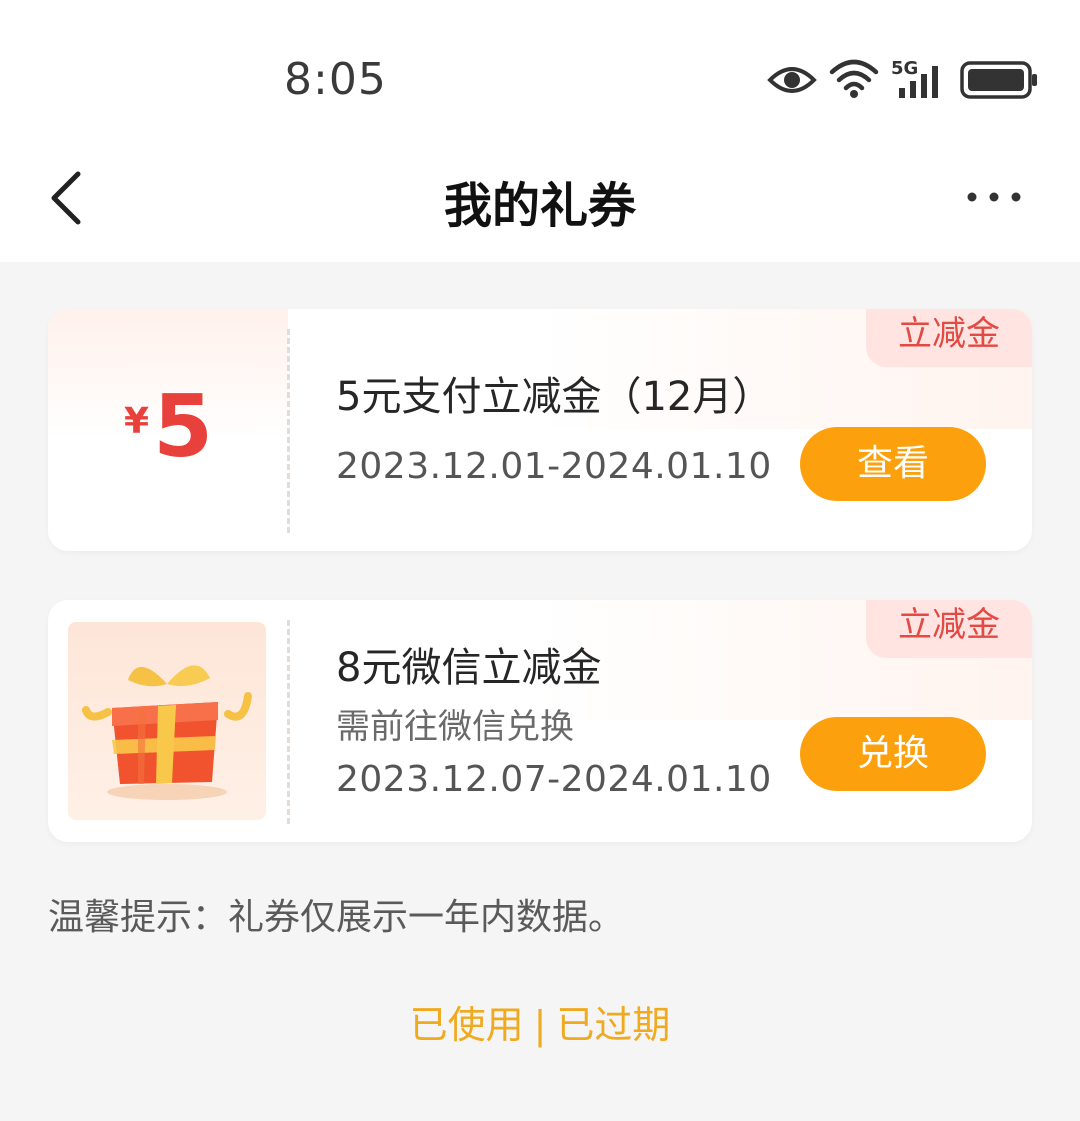  What do you see at coordinates (167, 721) in the screenshot?
I see `gift-box-icon` at bounding box center [167, 721].